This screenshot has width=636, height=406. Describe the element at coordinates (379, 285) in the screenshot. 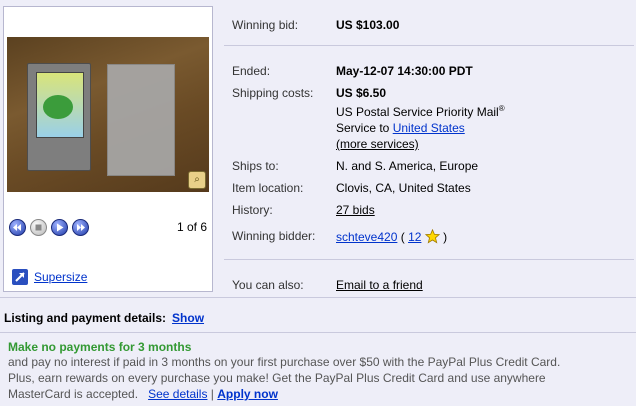

I see `email-friend-link: Email to a friend` at that location.